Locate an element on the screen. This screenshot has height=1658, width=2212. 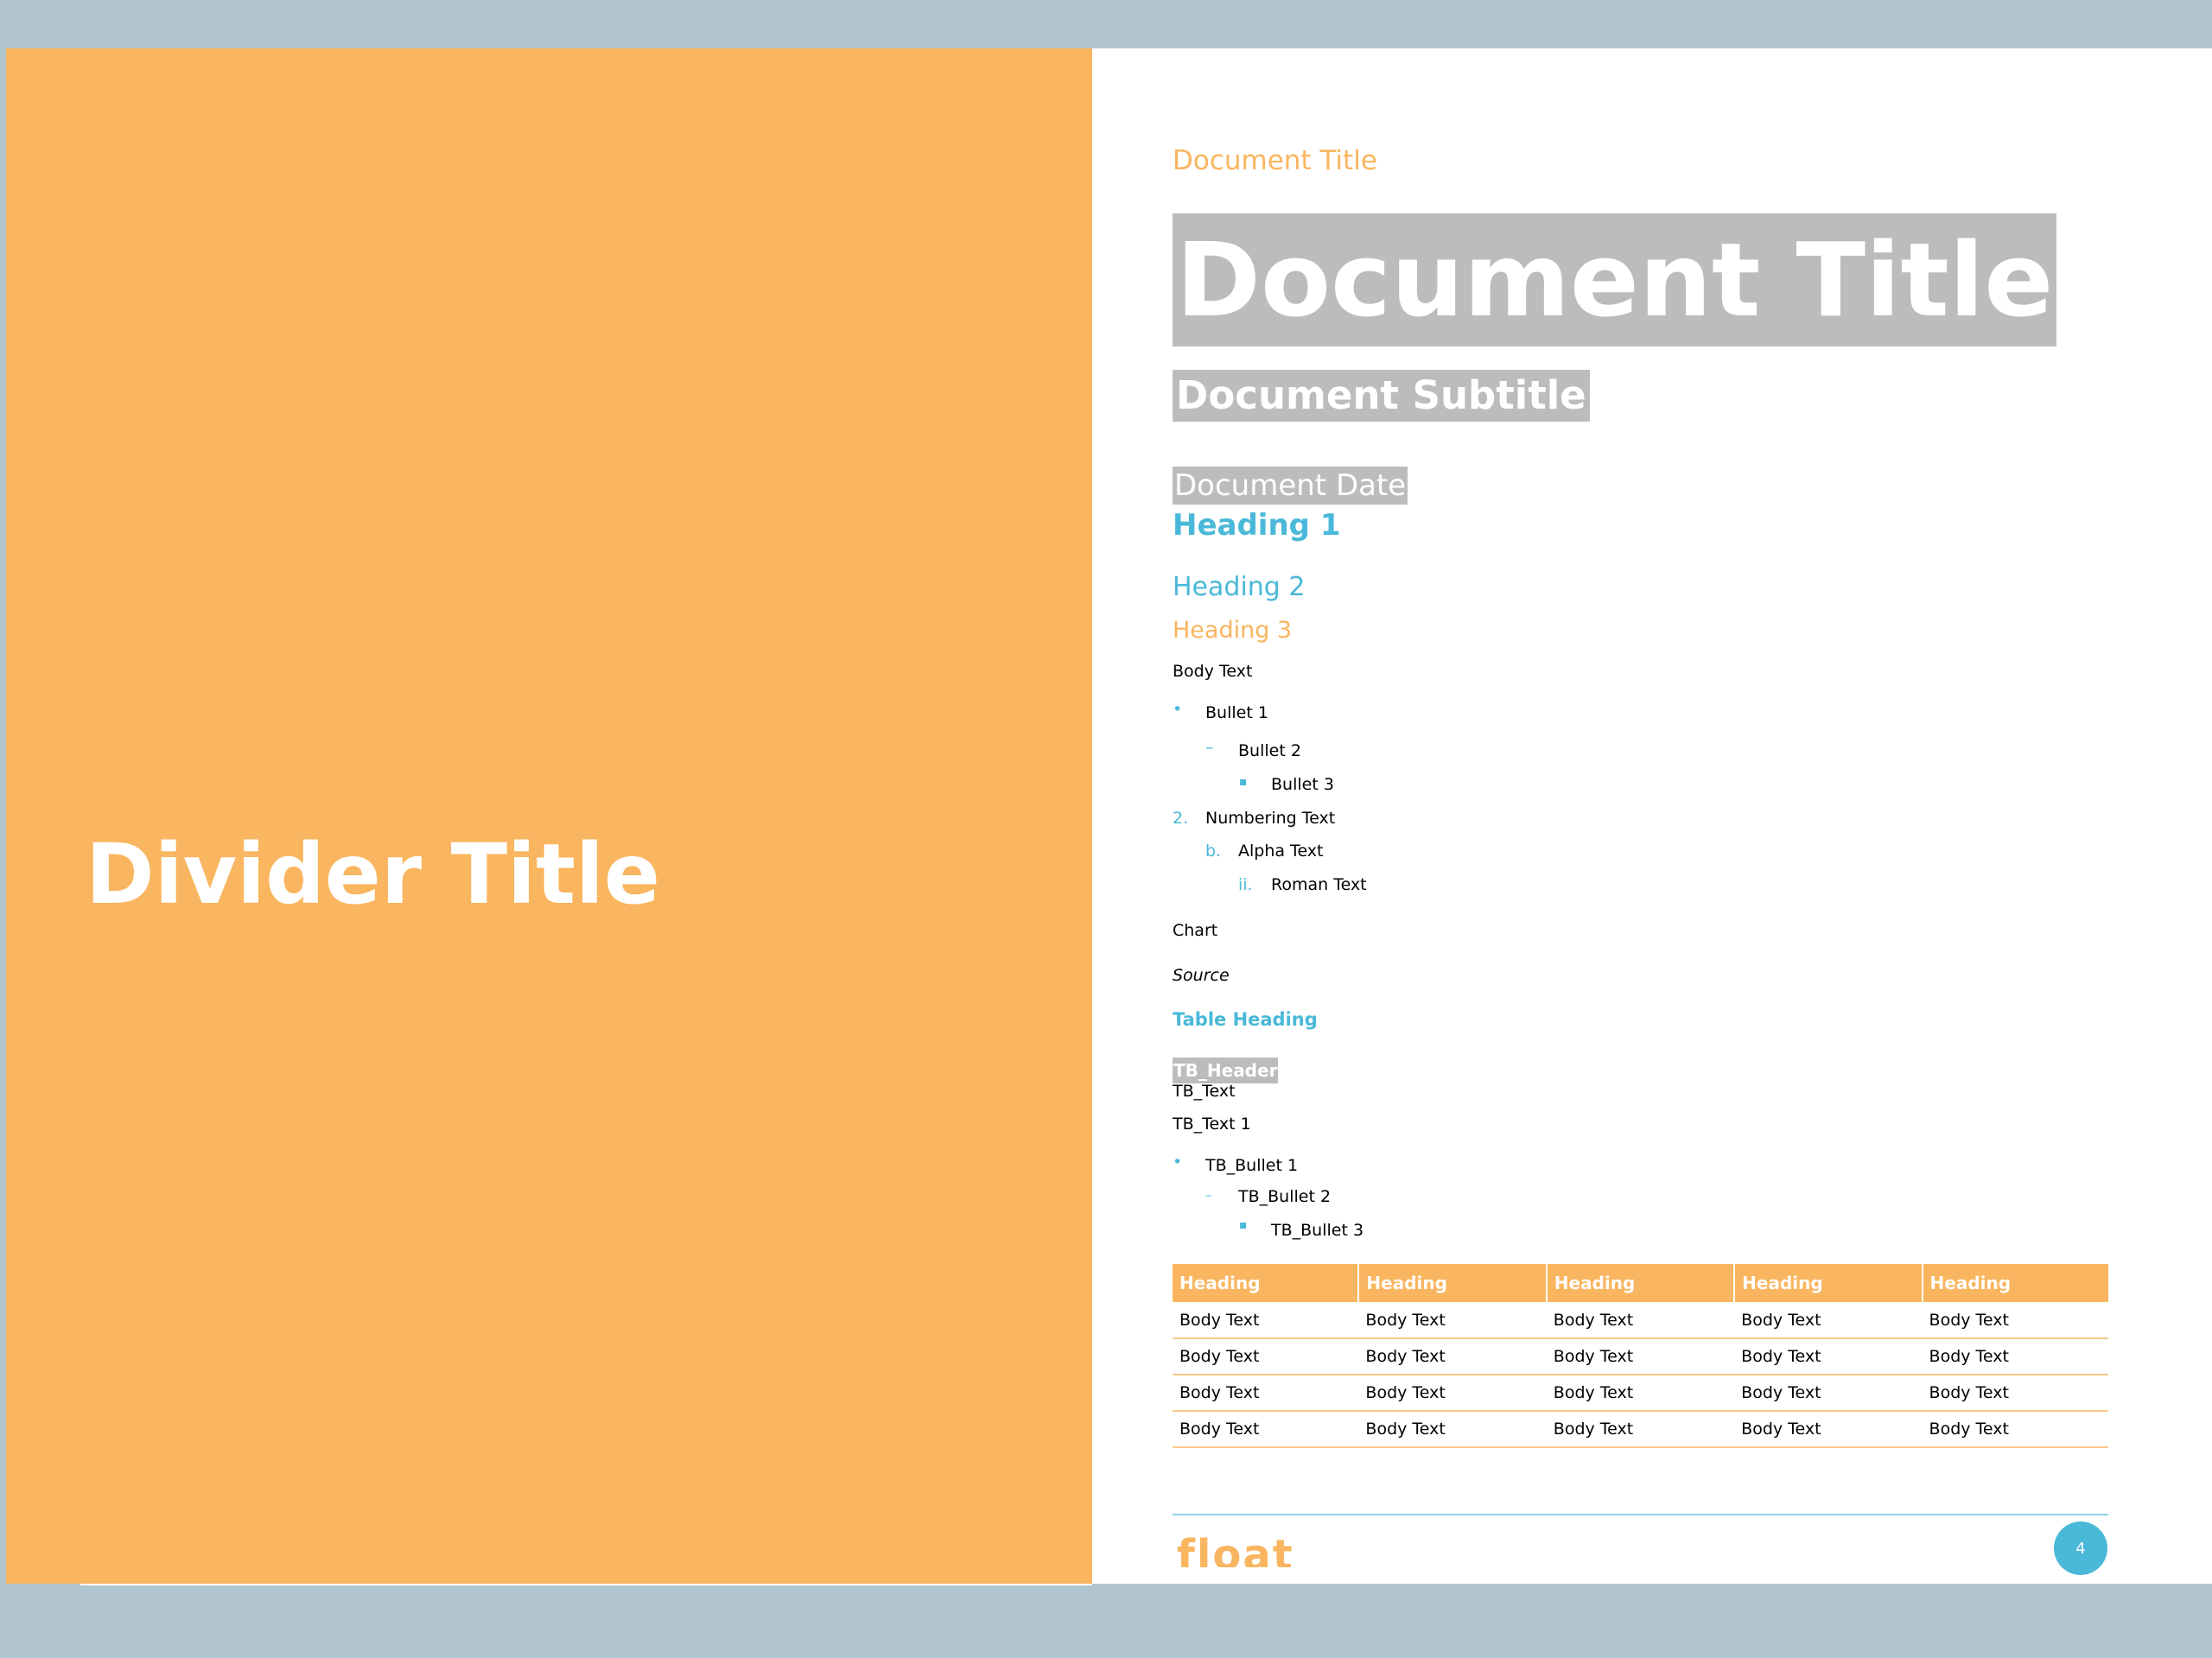
tb-header: TB_Header is located at coordinates (1226, 1070).